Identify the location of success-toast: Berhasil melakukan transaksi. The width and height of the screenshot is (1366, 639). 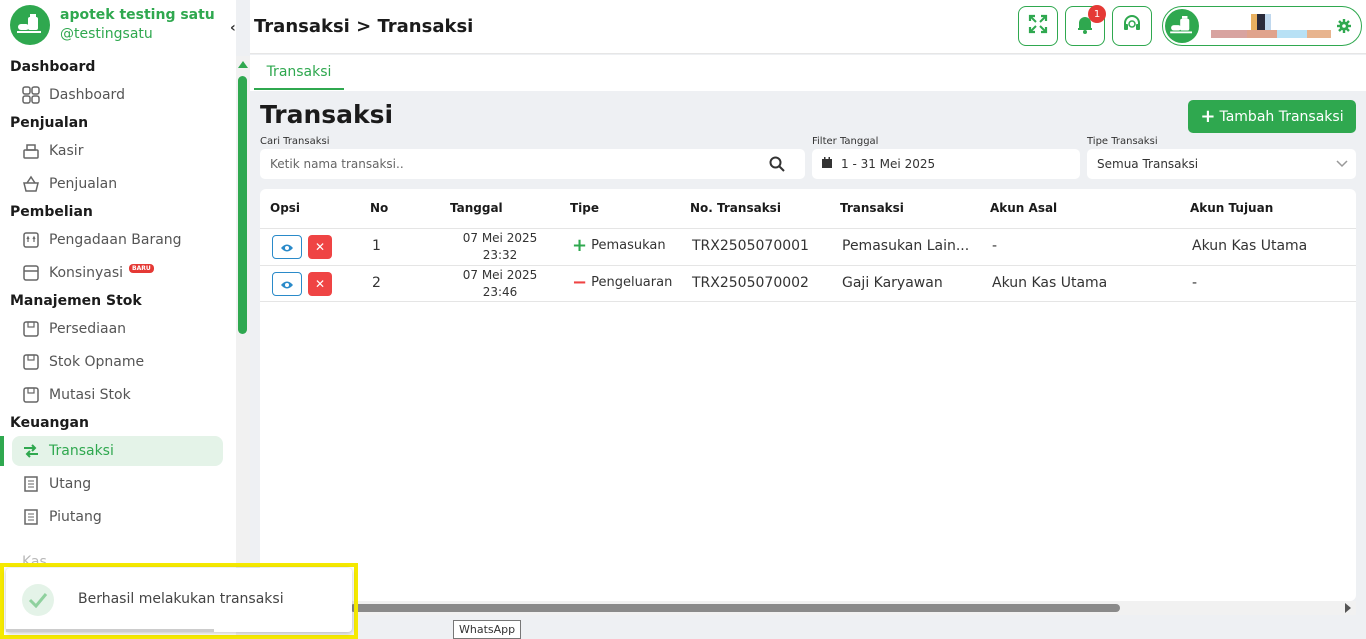
(179, 600).